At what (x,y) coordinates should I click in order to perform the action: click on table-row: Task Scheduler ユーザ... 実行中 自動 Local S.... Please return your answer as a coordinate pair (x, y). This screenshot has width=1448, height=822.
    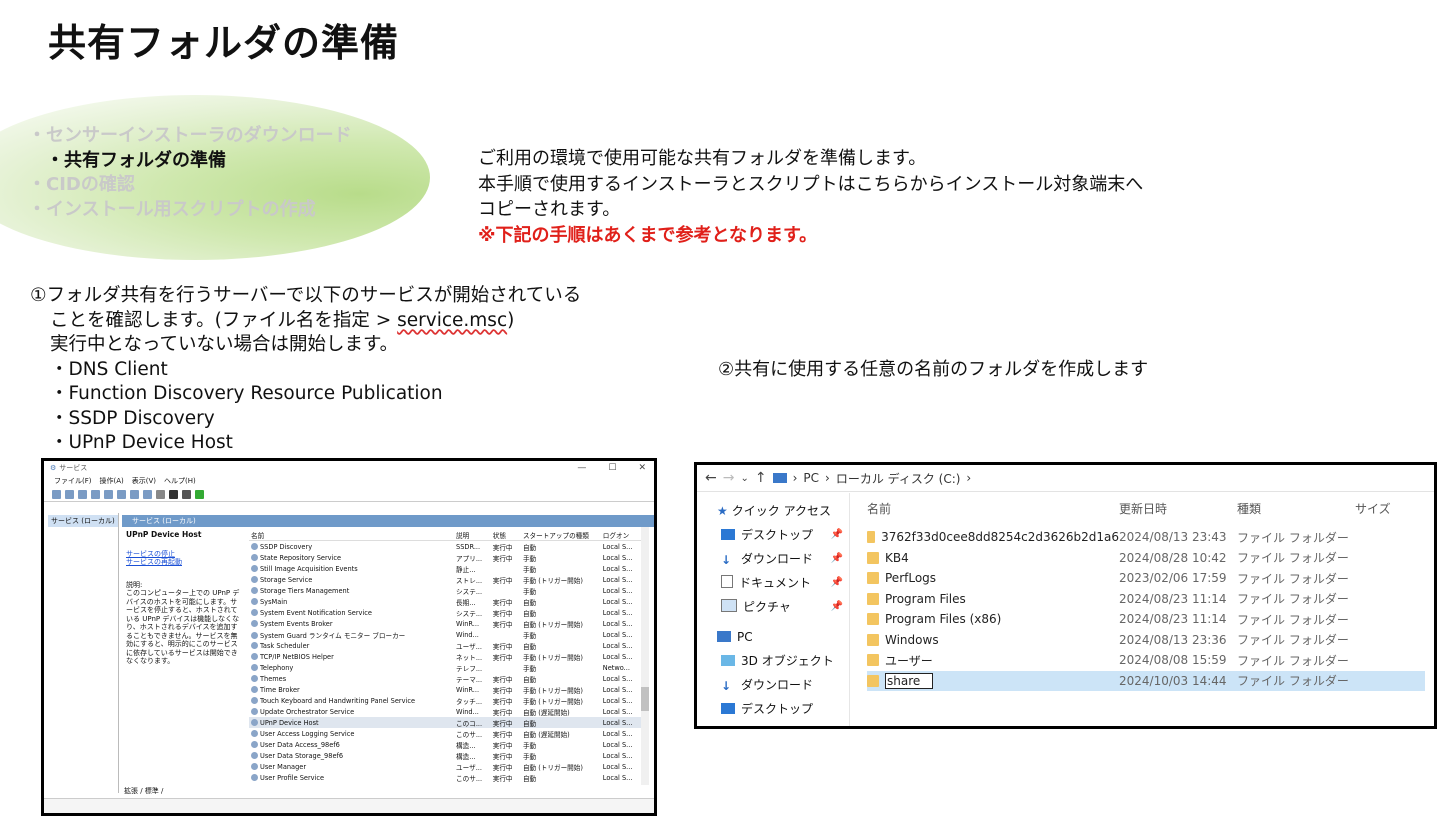
    Looking at the image, I should click on (446, 645).